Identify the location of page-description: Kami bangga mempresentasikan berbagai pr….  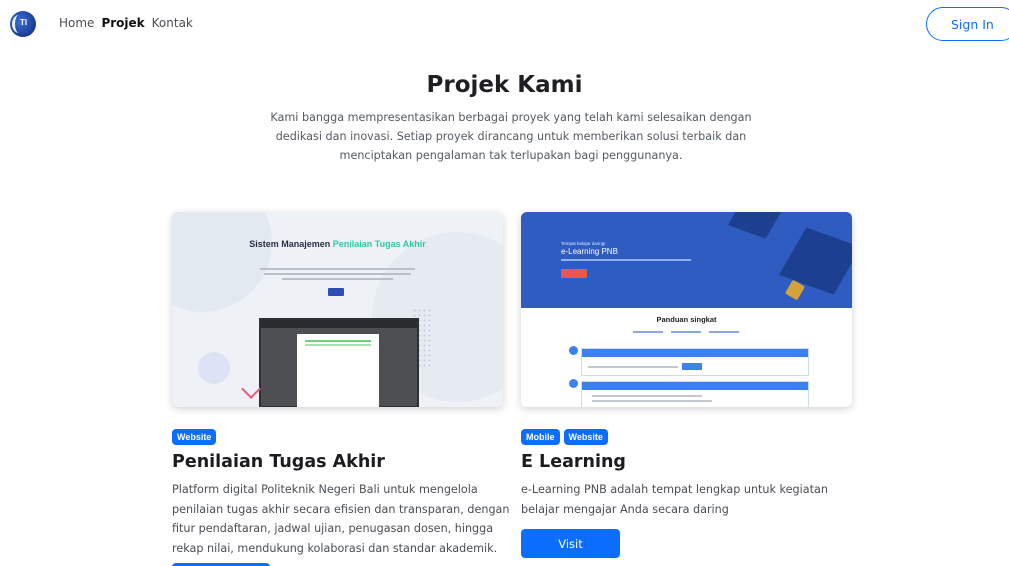
(511, 136).